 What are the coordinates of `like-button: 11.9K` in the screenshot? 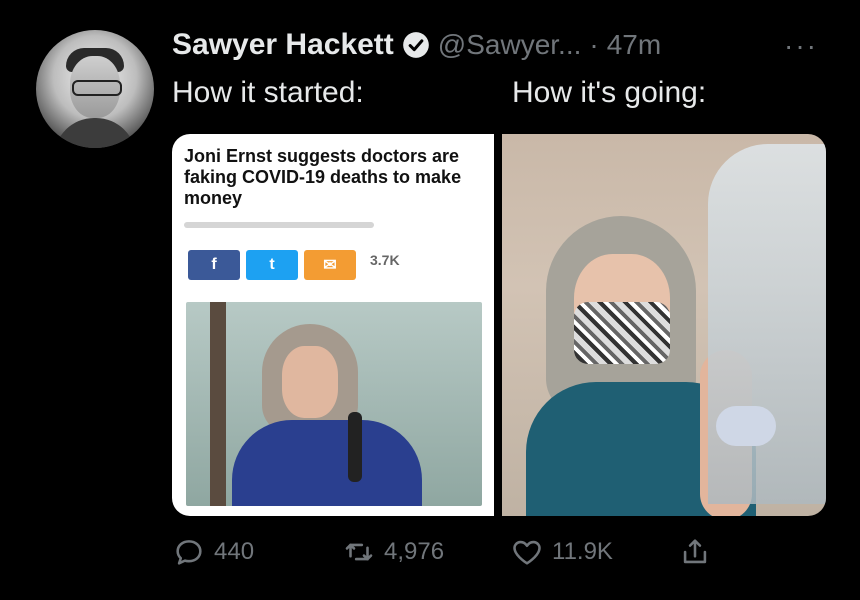 It's located at (561, 552).